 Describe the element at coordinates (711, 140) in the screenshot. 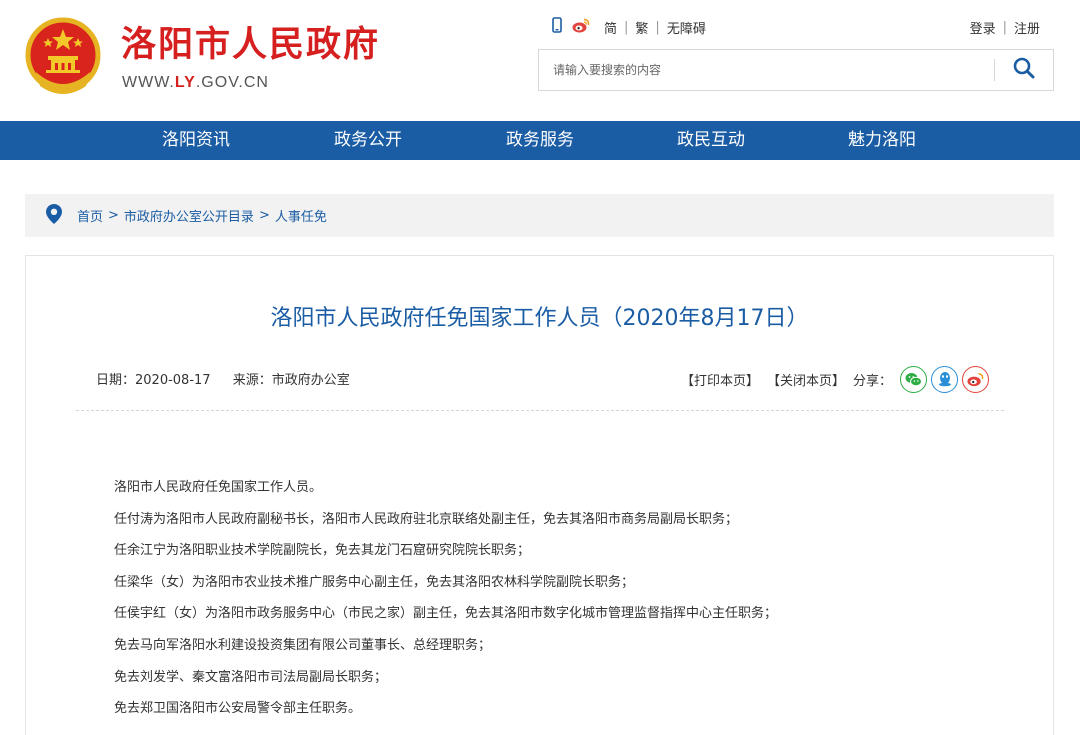

I see `nav-item-interaction: 政民互动` at that location.